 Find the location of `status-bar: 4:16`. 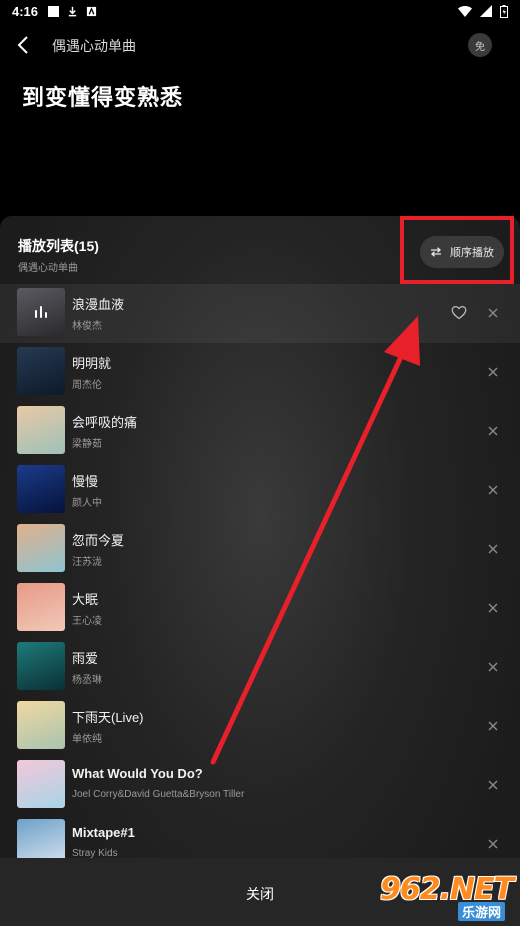

status-bar: 4:16 is located at coordinates (260, 11).